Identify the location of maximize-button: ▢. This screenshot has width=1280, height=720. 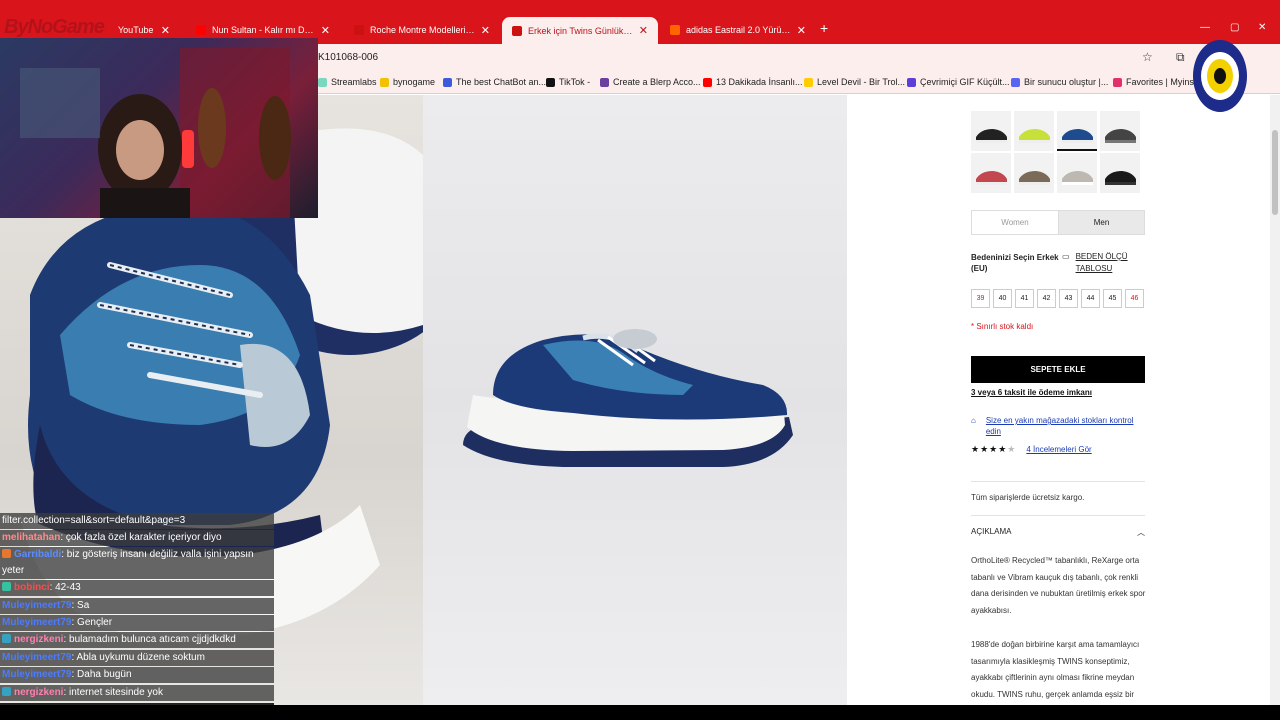
(1234, 27).